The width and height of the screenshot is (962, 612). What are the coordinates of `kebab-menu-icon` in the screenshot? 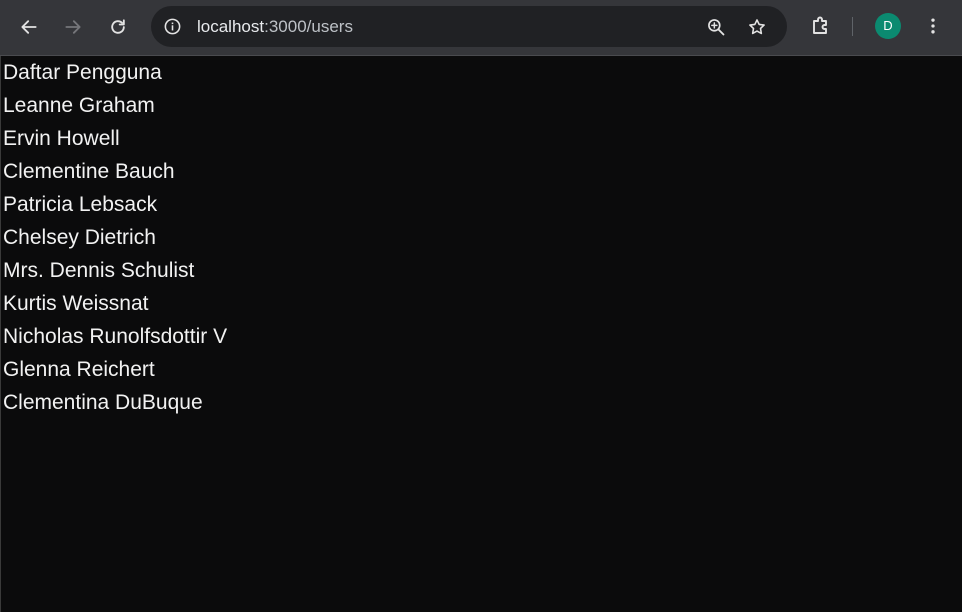 It's located at (933, 26).